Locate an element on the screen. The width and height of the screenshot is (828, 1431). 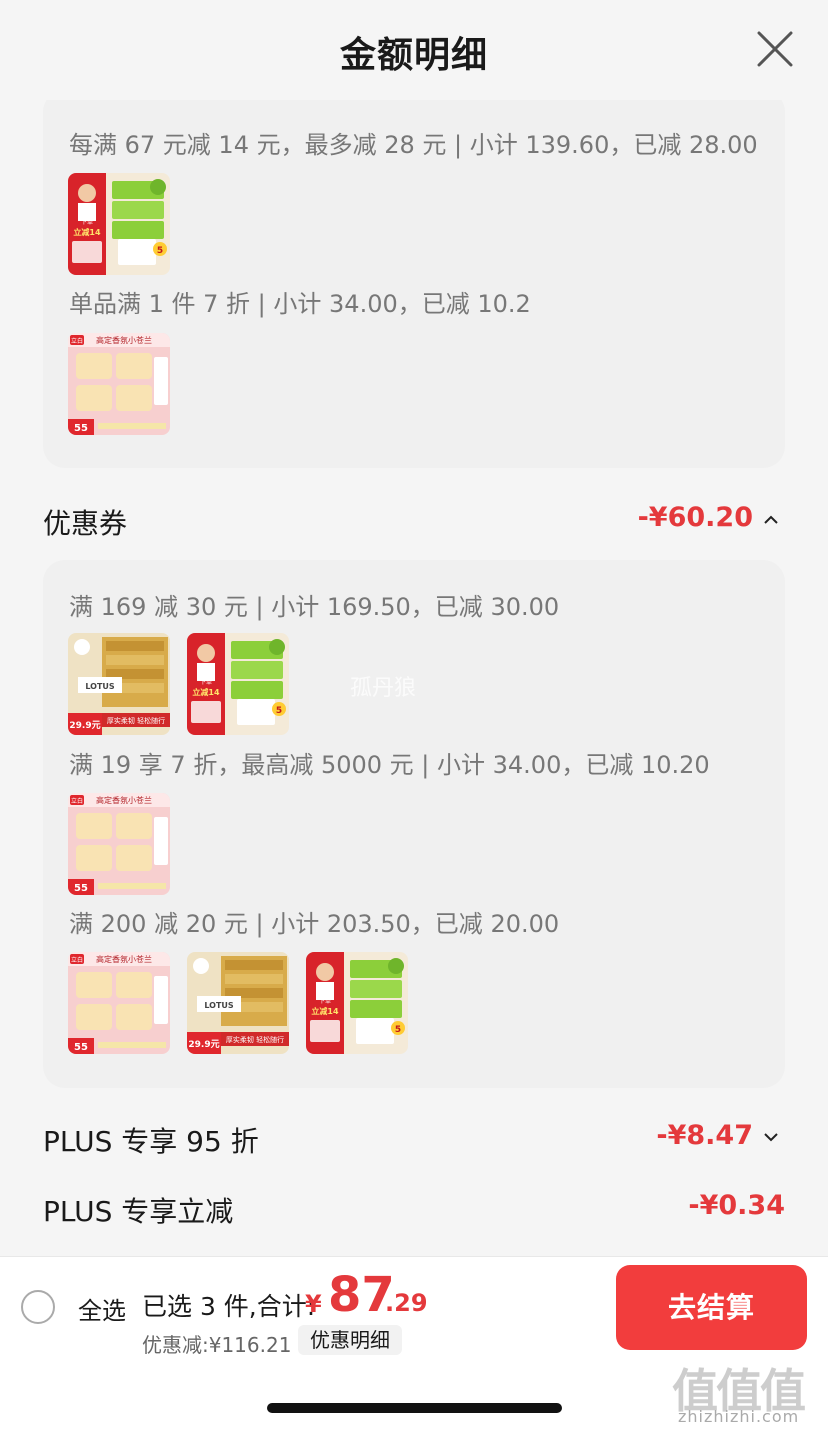
coupon-rule-text: 满 169 减 30 元 | 小计 169.50，已减 30.00 is located at coordinates (314, 607).